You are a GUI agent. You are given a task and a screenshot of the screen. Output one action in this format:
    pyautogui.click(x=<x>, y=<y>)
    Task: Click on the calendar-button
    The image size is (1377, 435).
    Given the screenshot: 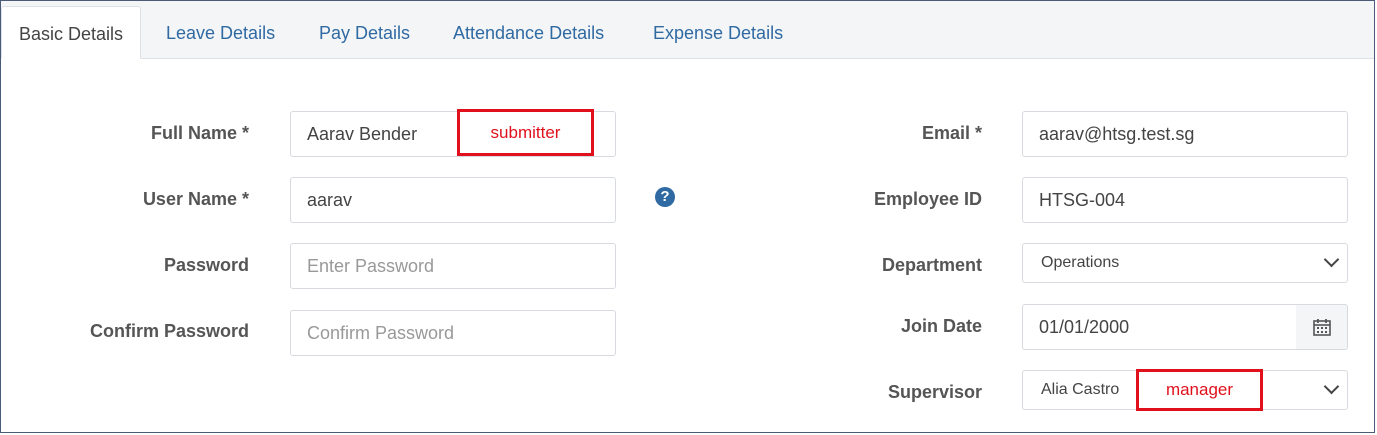 What is the action you would take?
    pyautogui.click(x=1322, y=327)
    